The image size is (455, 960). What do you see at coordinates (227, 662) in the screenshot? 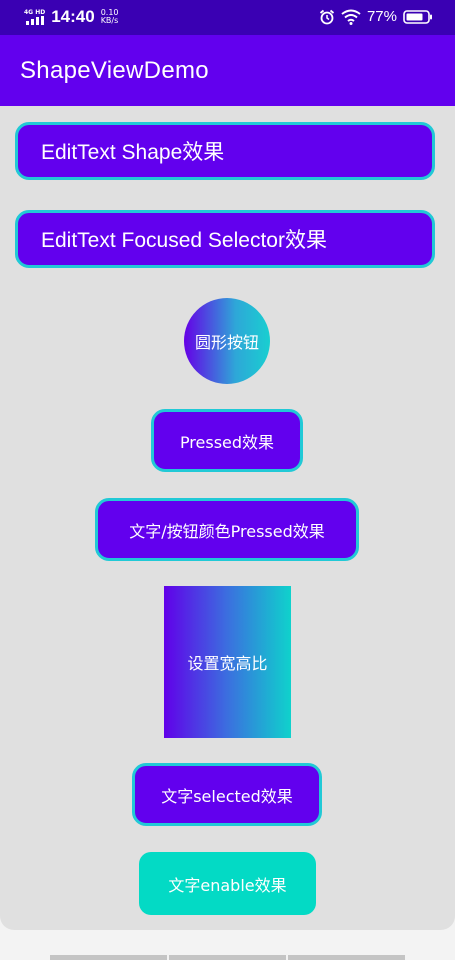
I see `aspect-ratio-view: 设置宽高比` at bounding box center [227, 662].